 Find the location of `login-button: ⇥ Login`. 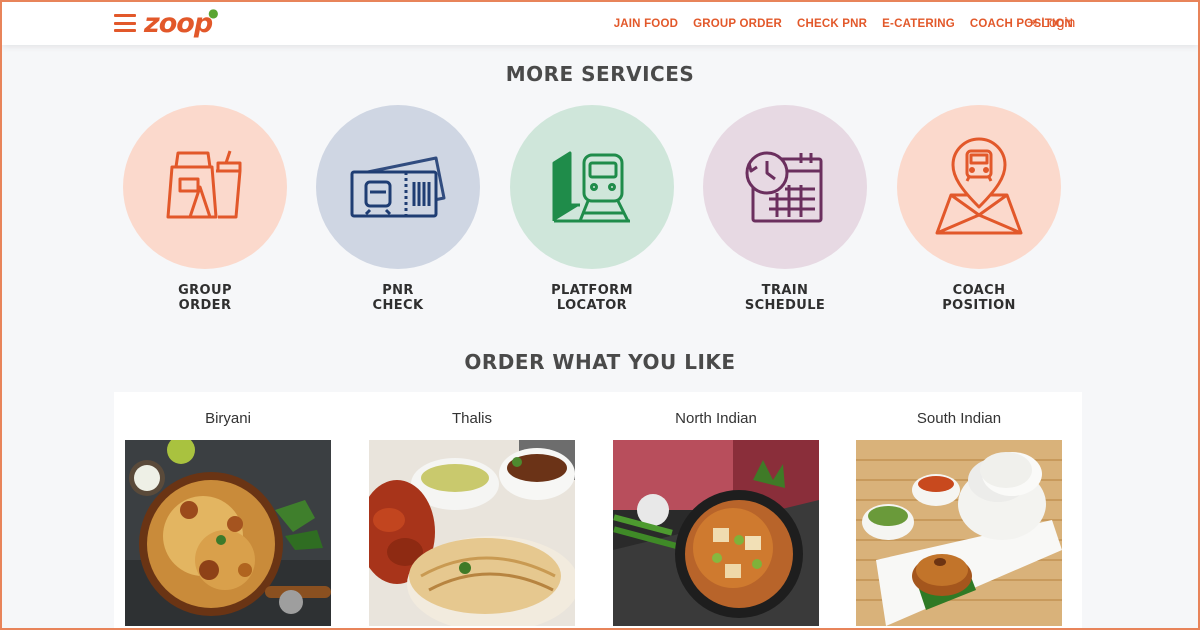

login-button: ⇥ Login is located at coordinates (1051, 22).